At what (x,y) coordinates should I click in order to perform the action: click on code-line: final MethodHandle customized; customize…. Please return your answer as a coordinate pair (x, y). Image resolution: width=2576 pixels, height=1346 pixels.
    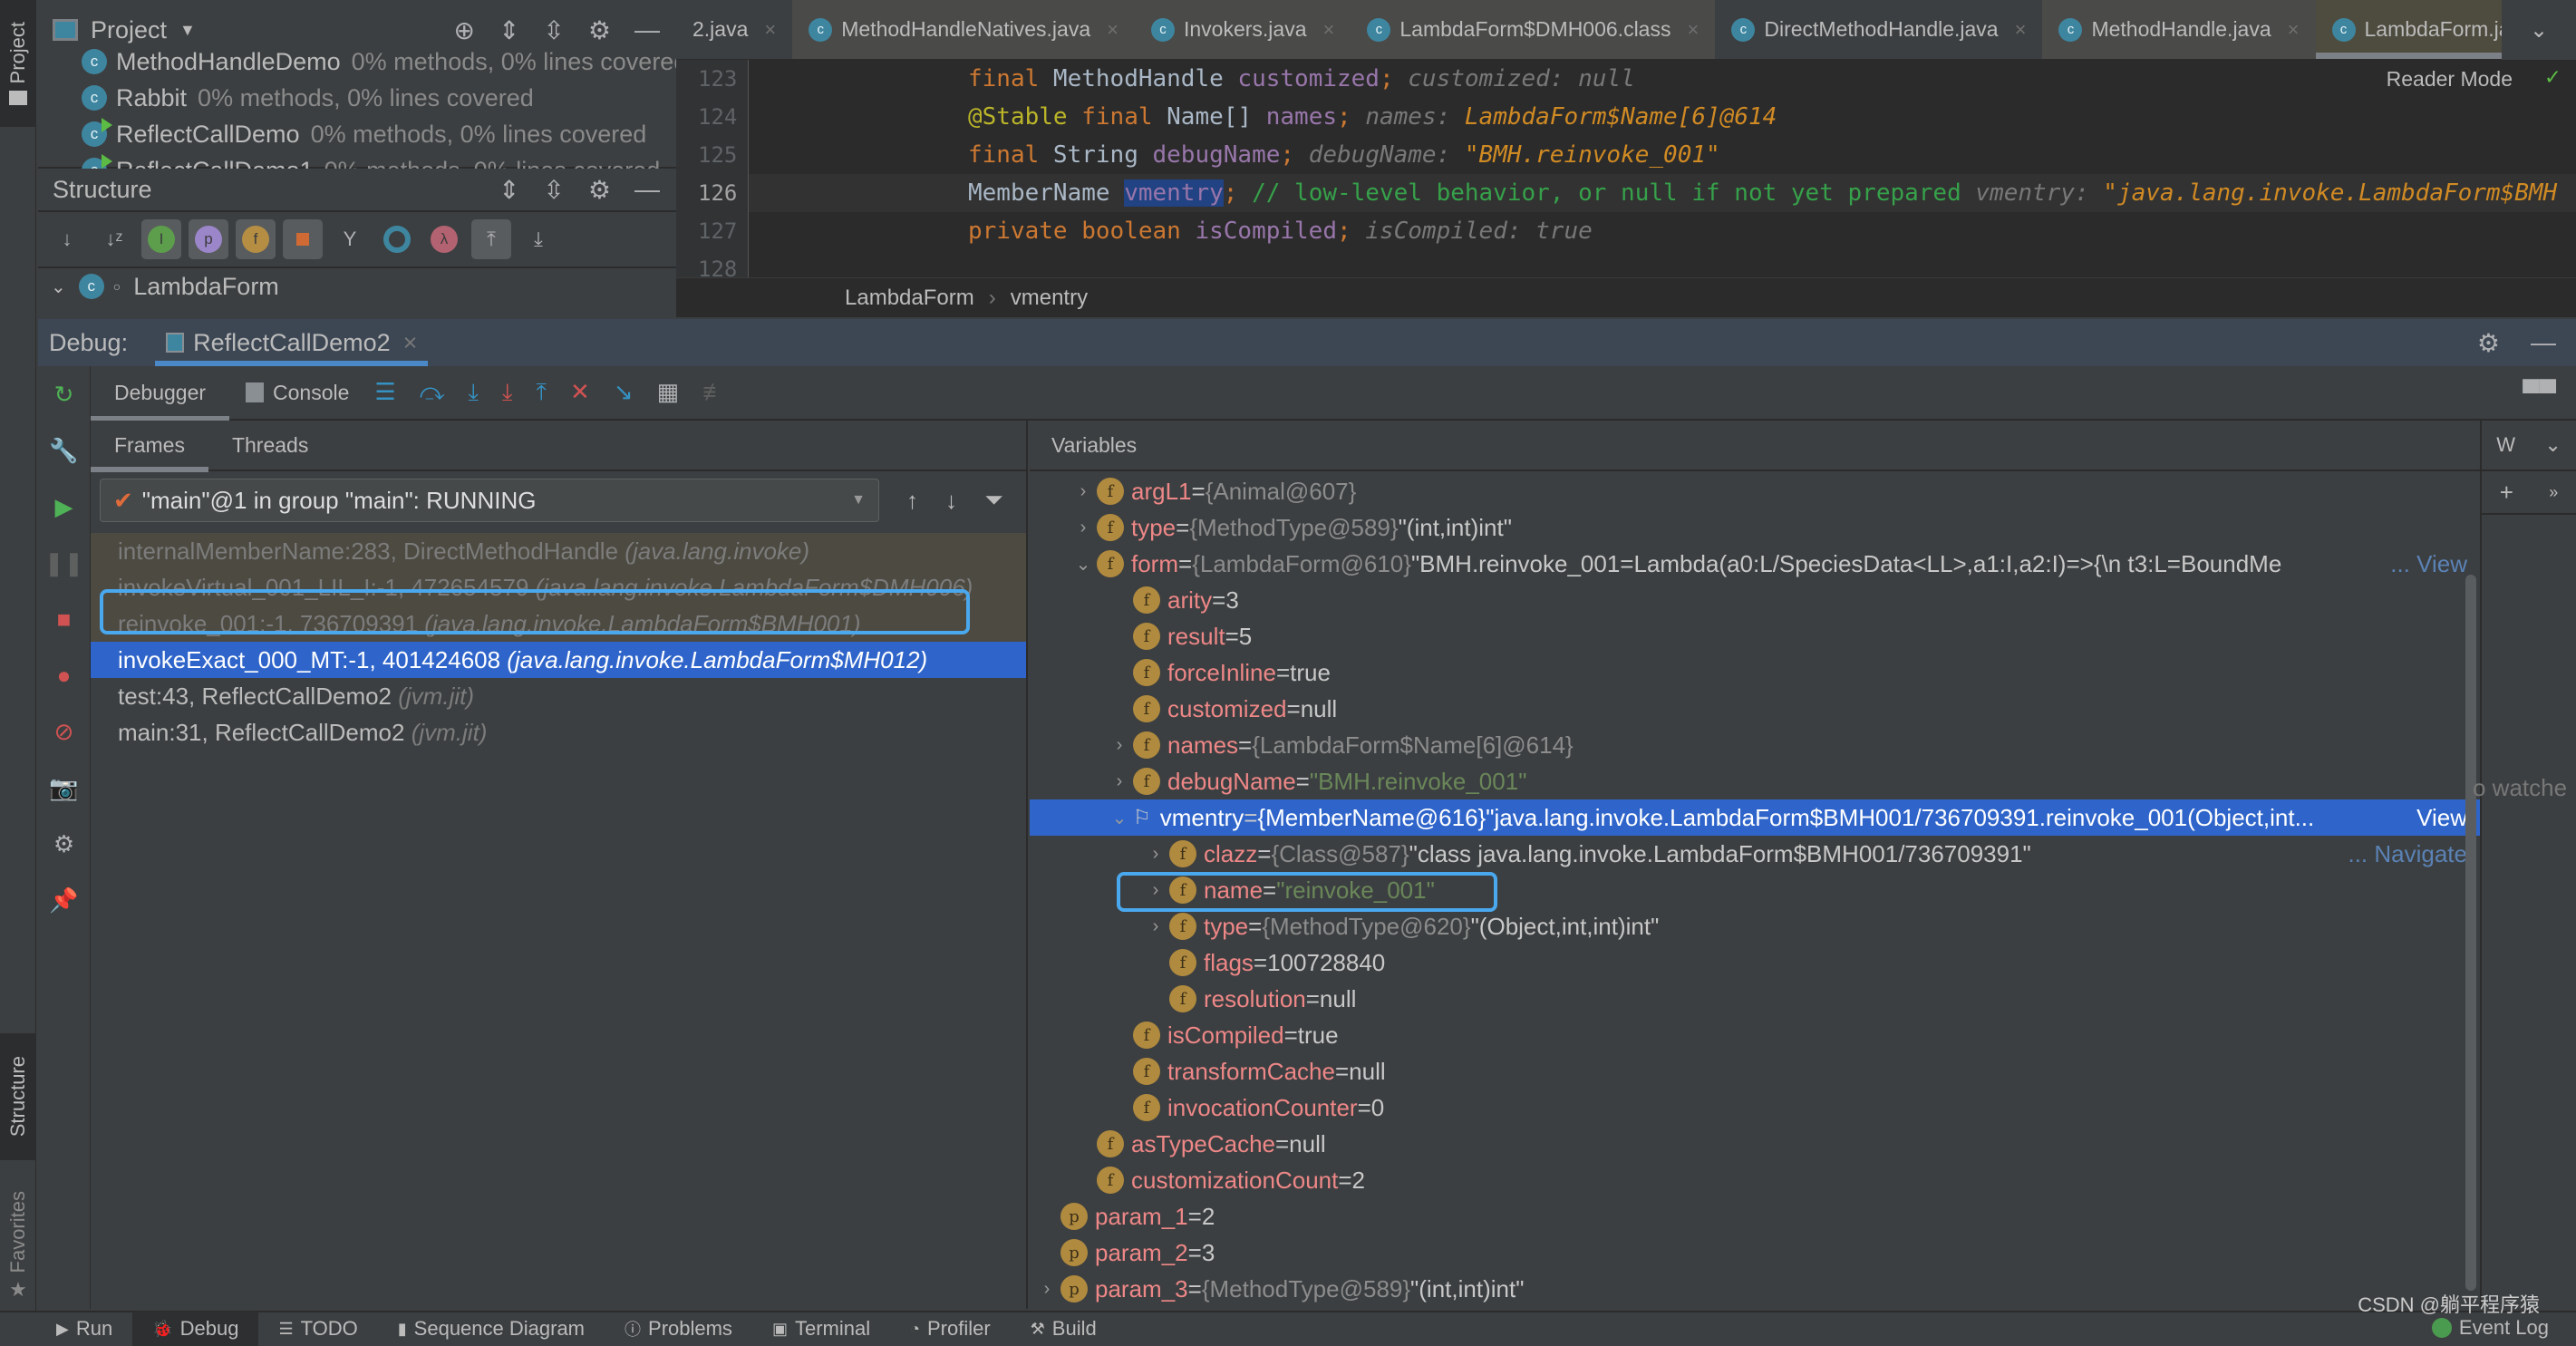
    Looking at the image, I should click on (1662, 79).